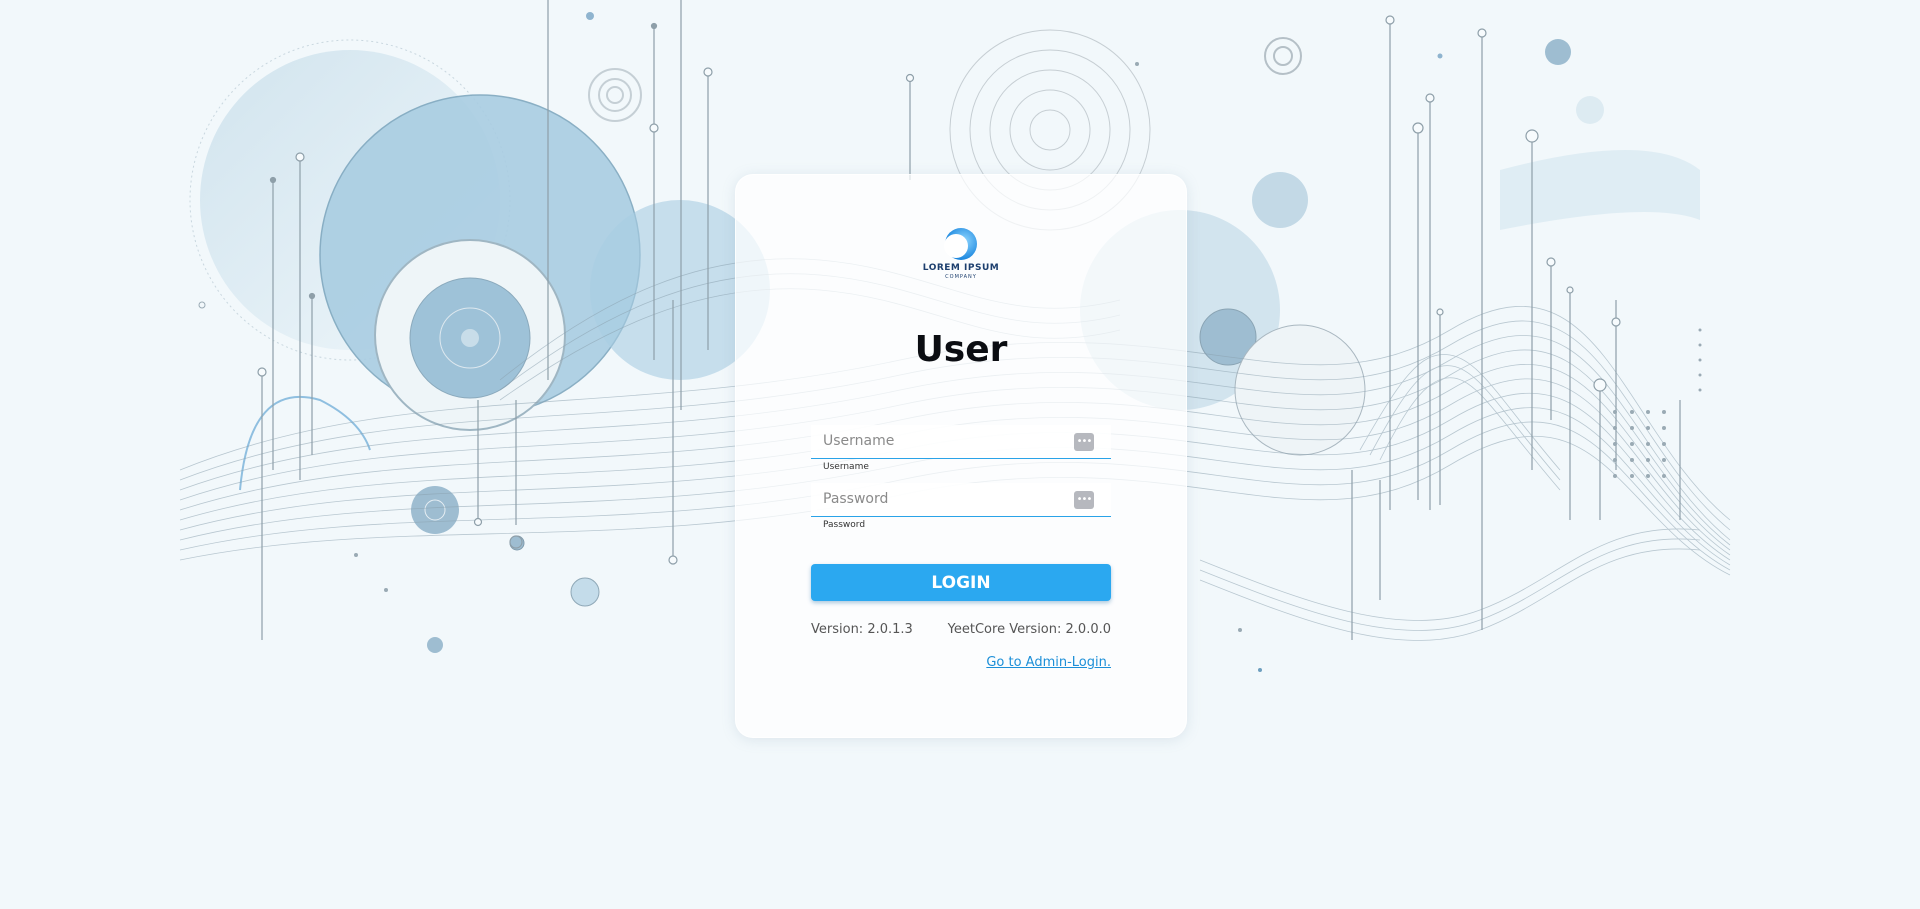  What do you see at coordinates (1048, 662) in the screenshot?
I see `admin-login-link: Go to Admin-Login.` at bounding box center [1048, 662].